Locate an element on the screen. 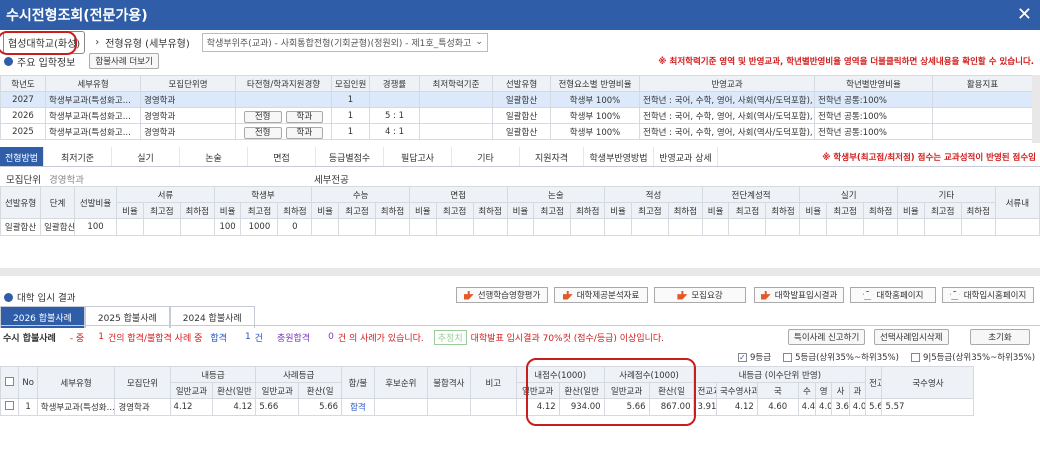 This screenshot has height=451, width=1040. column-header: 사례등급 is located at coordinates (299, 374).